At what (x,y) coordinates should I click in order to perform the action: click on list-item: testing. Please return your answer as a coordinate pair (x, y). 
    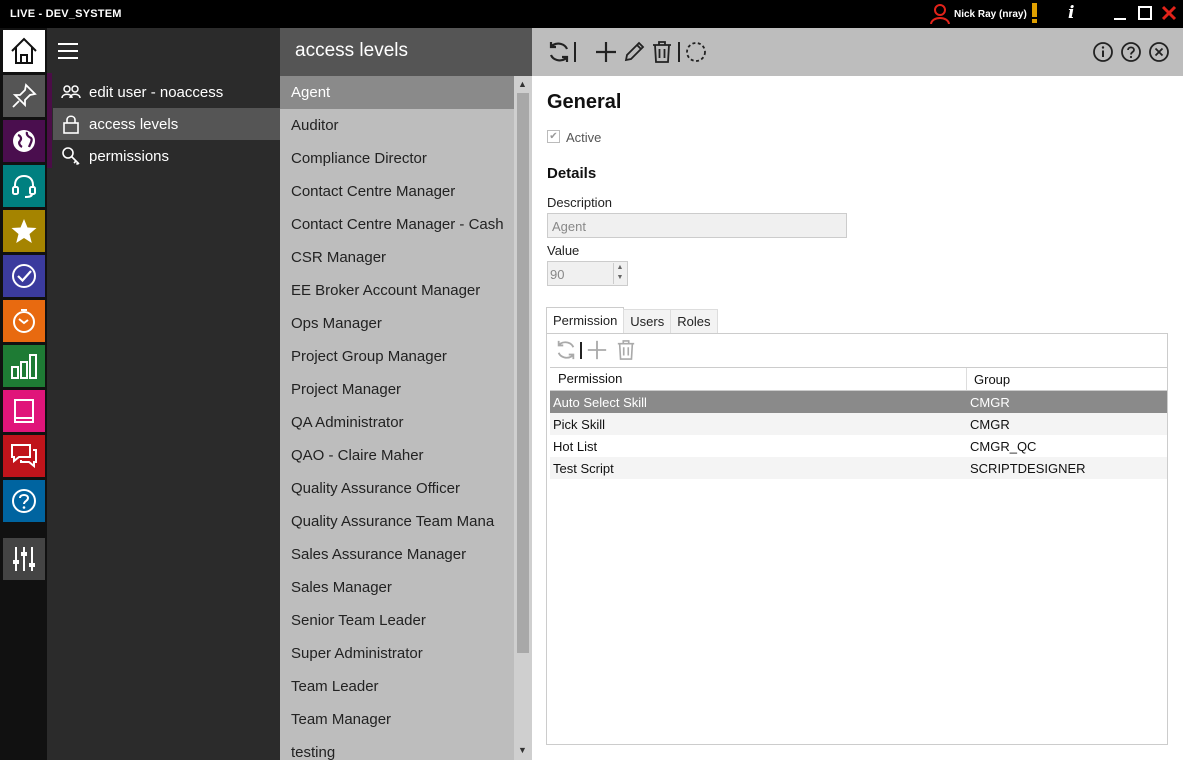
    Looking at the image, I should click on (397, 748).